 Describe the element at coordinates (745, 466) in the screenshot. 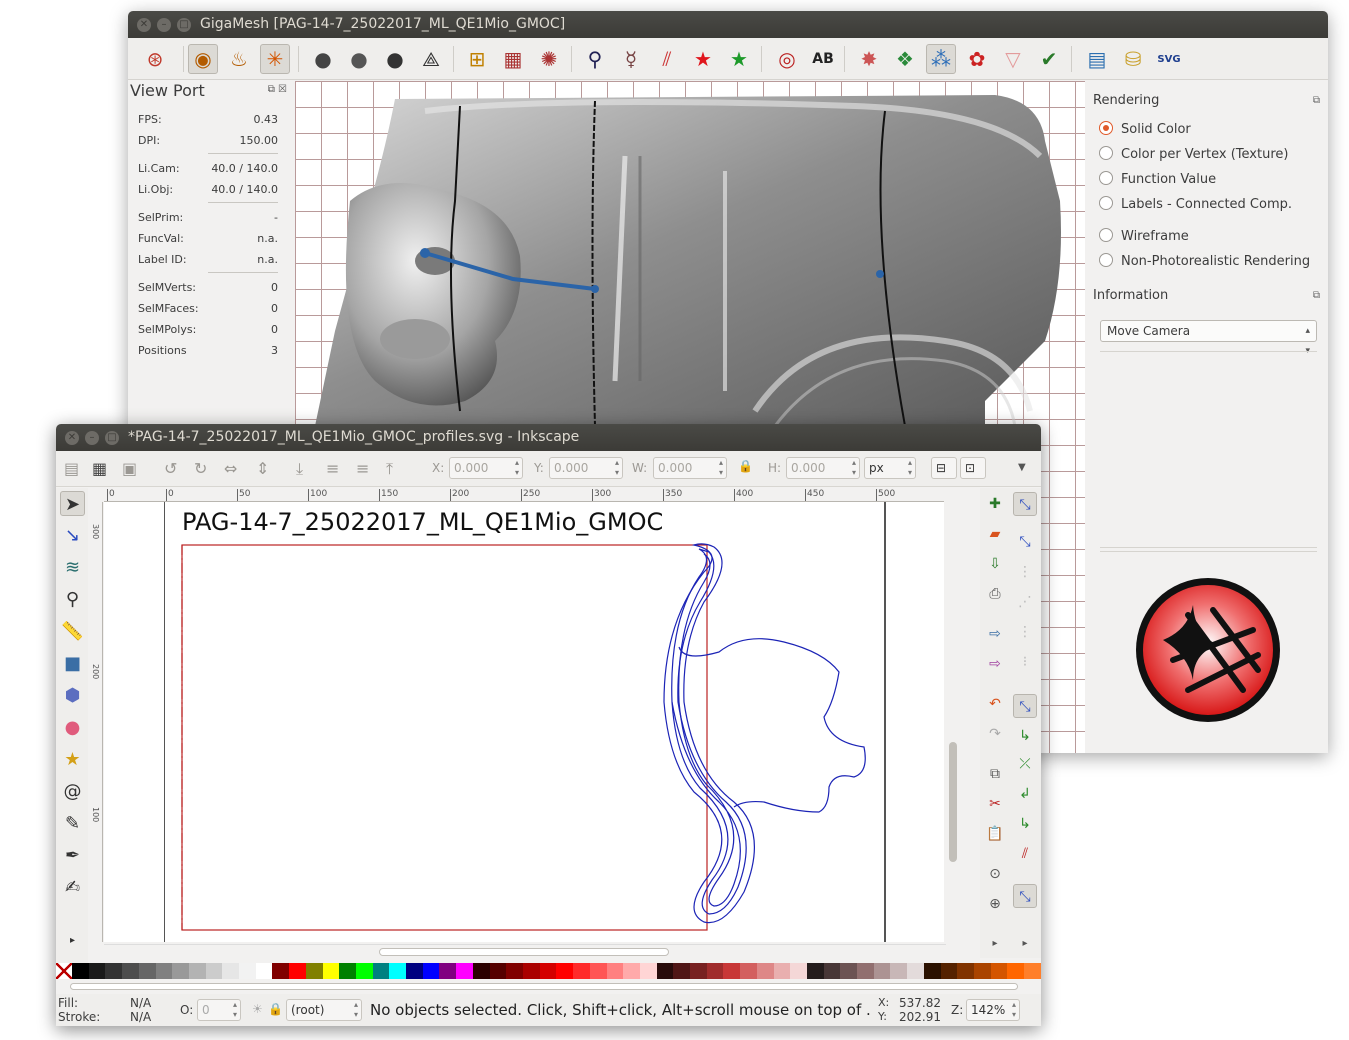

I see `lock-icon: 🔒` at that location.